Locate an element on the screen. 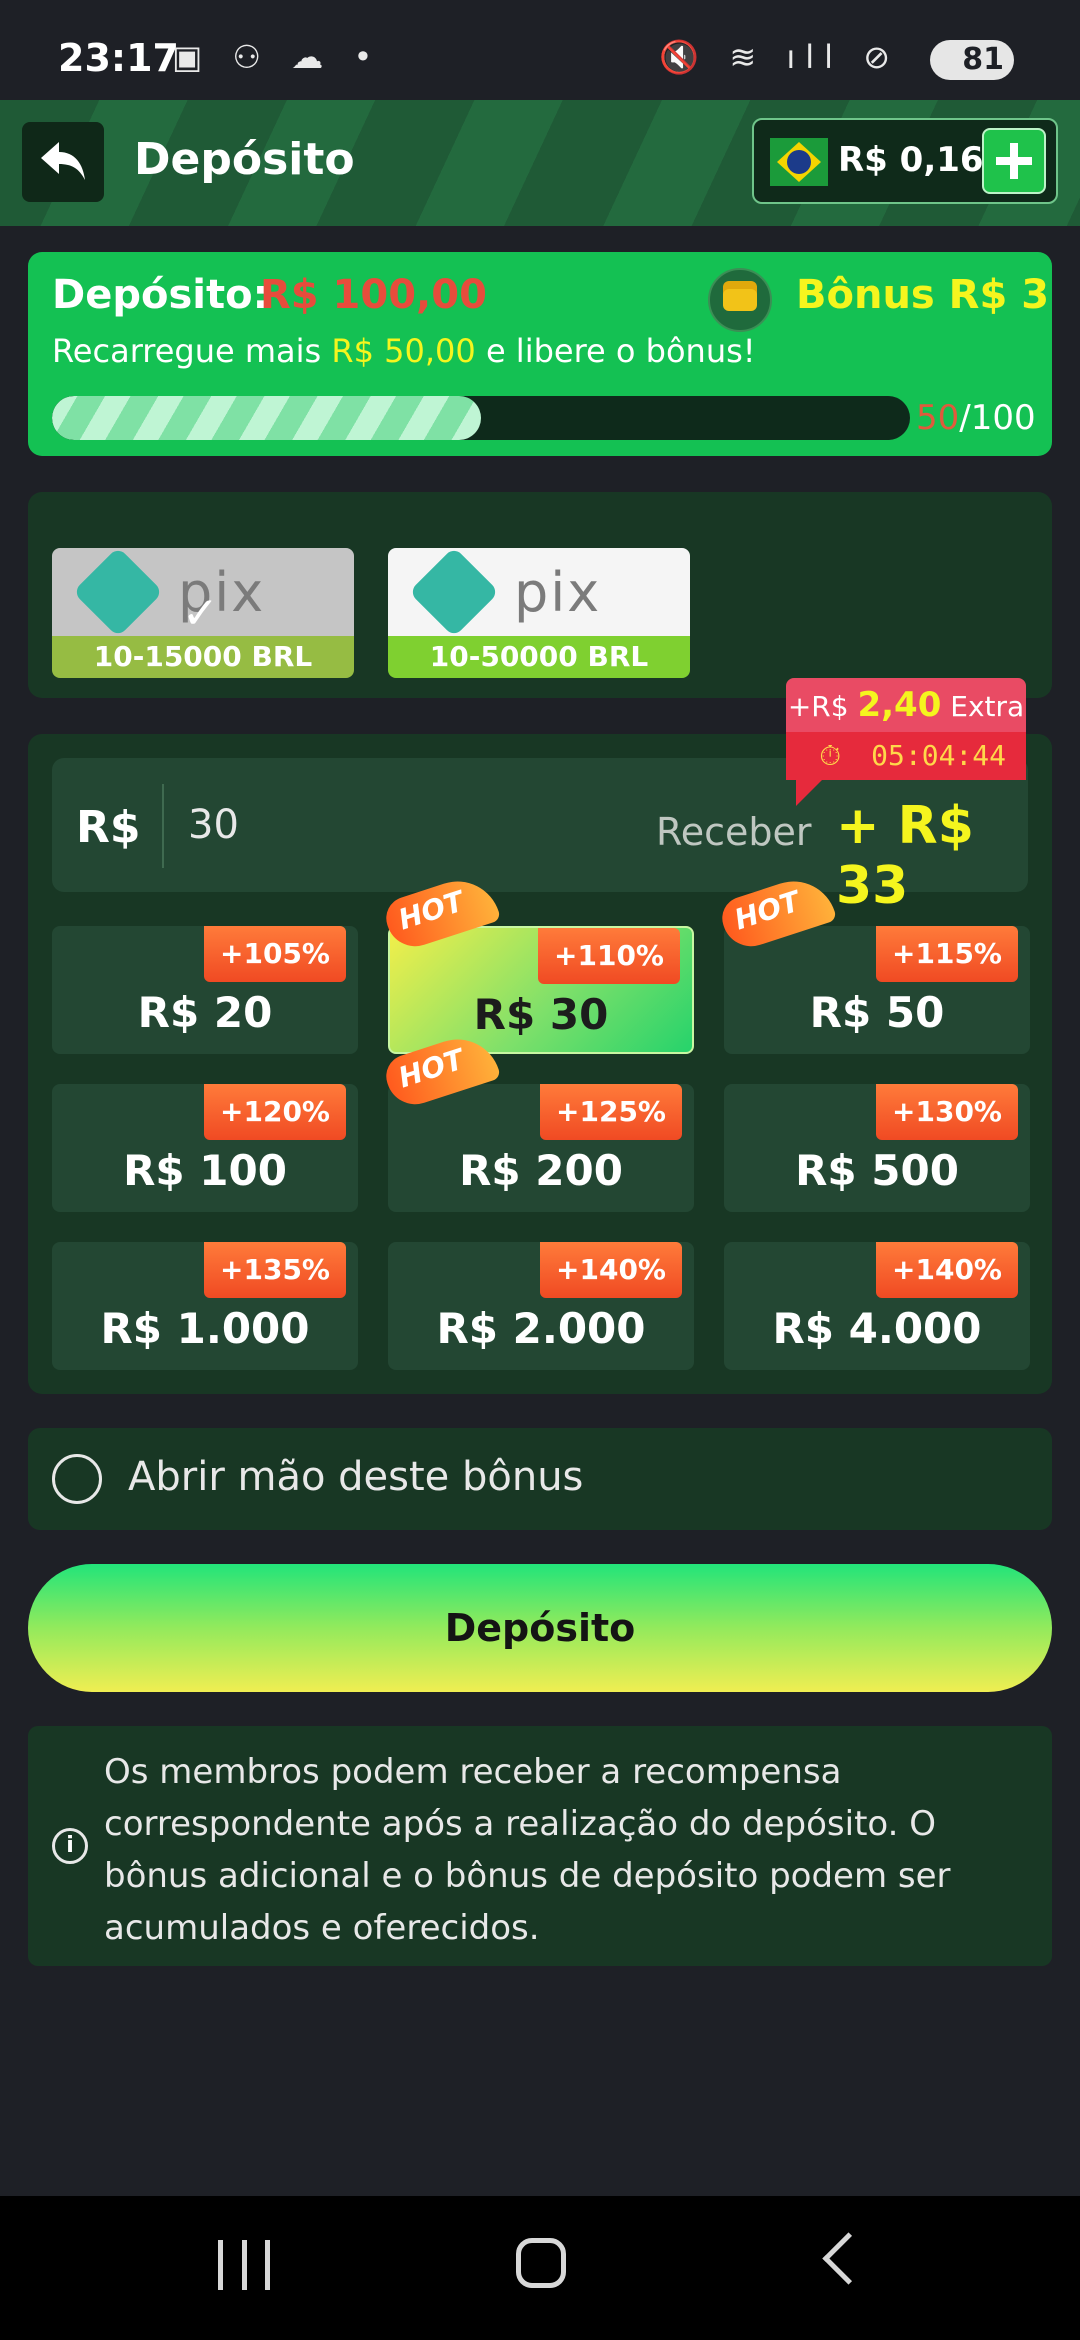 The image size is (1080, 2340). system-icons: 🔇 ≋ ıll ⊘ is located at coordinates (779, 57).